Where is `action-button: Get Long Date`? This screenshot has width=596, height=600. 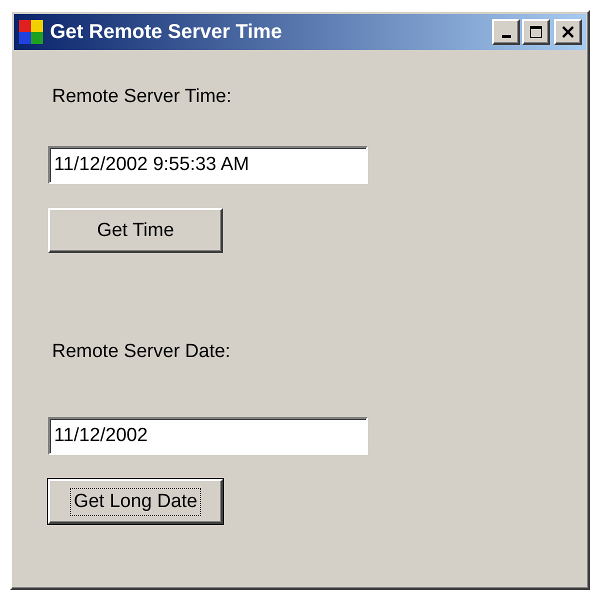 action-button: Get Long Date is located at coordinates (135, 501).